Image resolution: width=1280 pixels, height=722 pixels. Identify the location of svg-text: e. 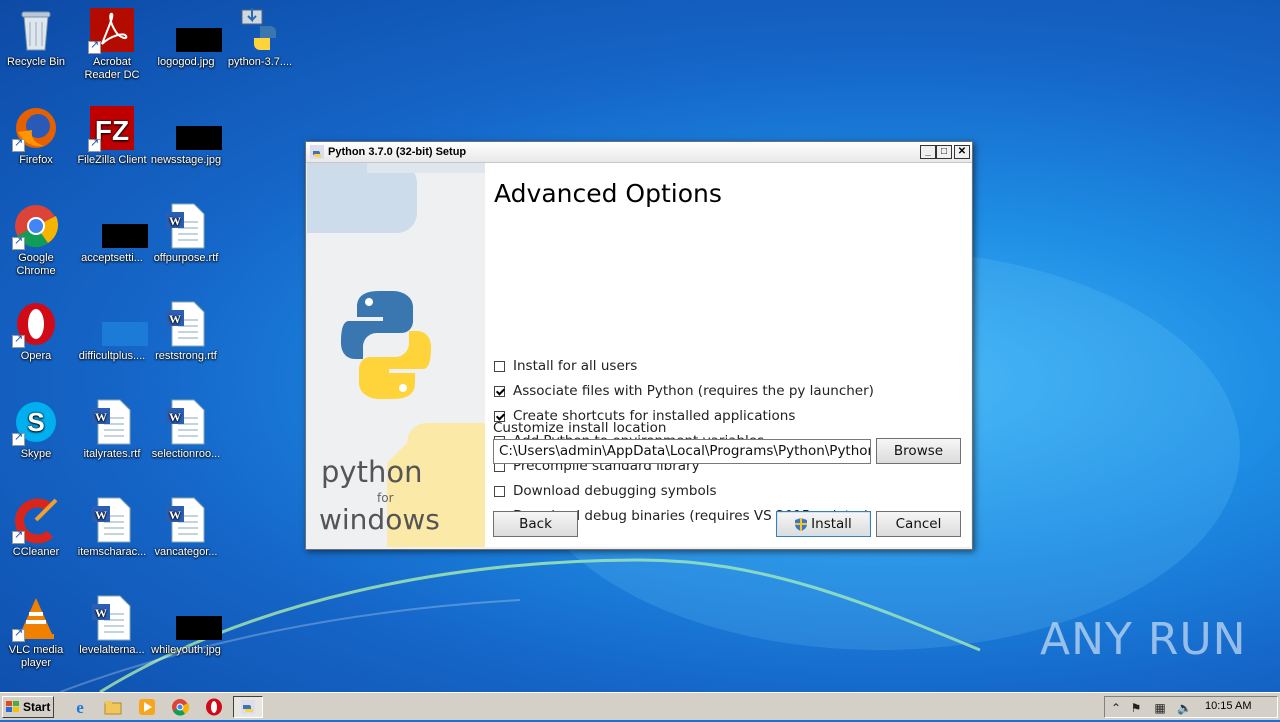
(80, 707).